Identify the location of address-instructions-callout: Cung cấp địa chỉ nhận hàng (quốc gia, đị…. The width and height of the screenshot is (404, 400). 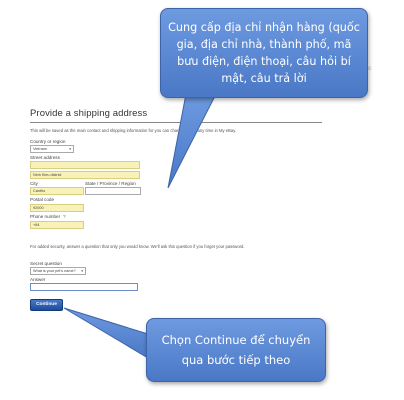
(264, 53).